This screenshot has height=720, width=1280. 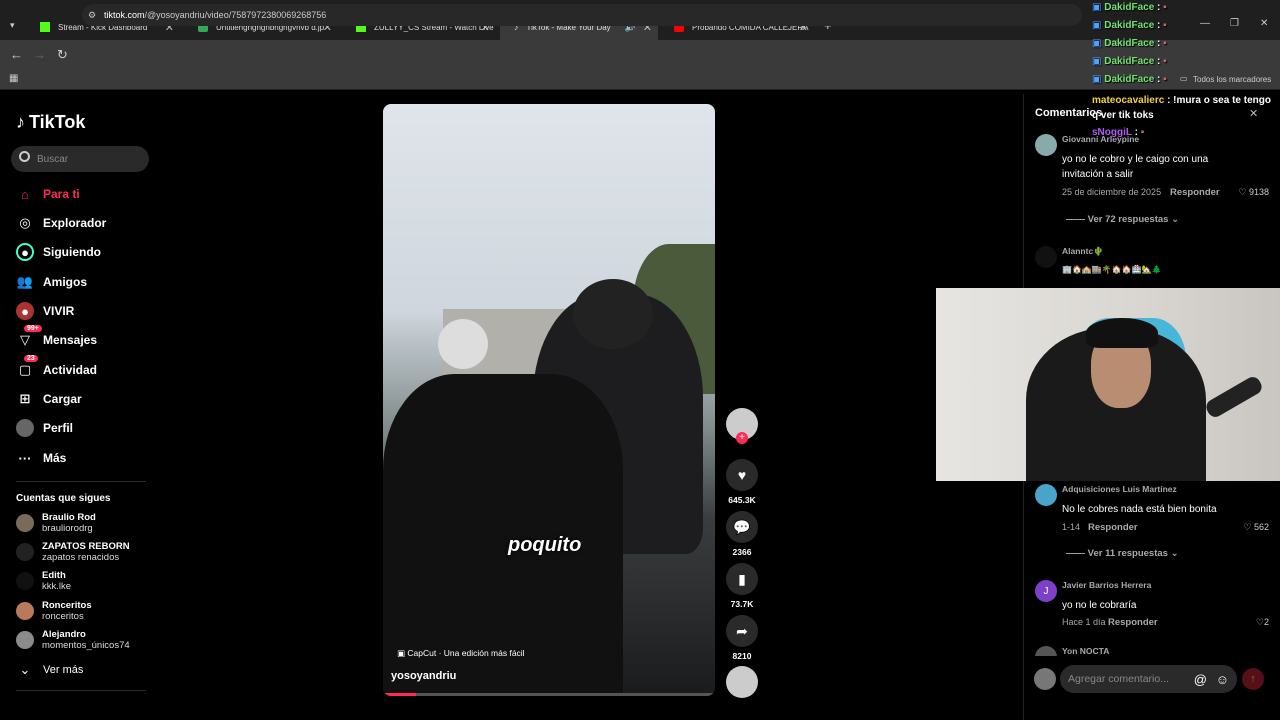 What do you see at coordinates (13, 78) in the screenshot?
I see `apps-icon: ▦` at bounding box center [13, 78].